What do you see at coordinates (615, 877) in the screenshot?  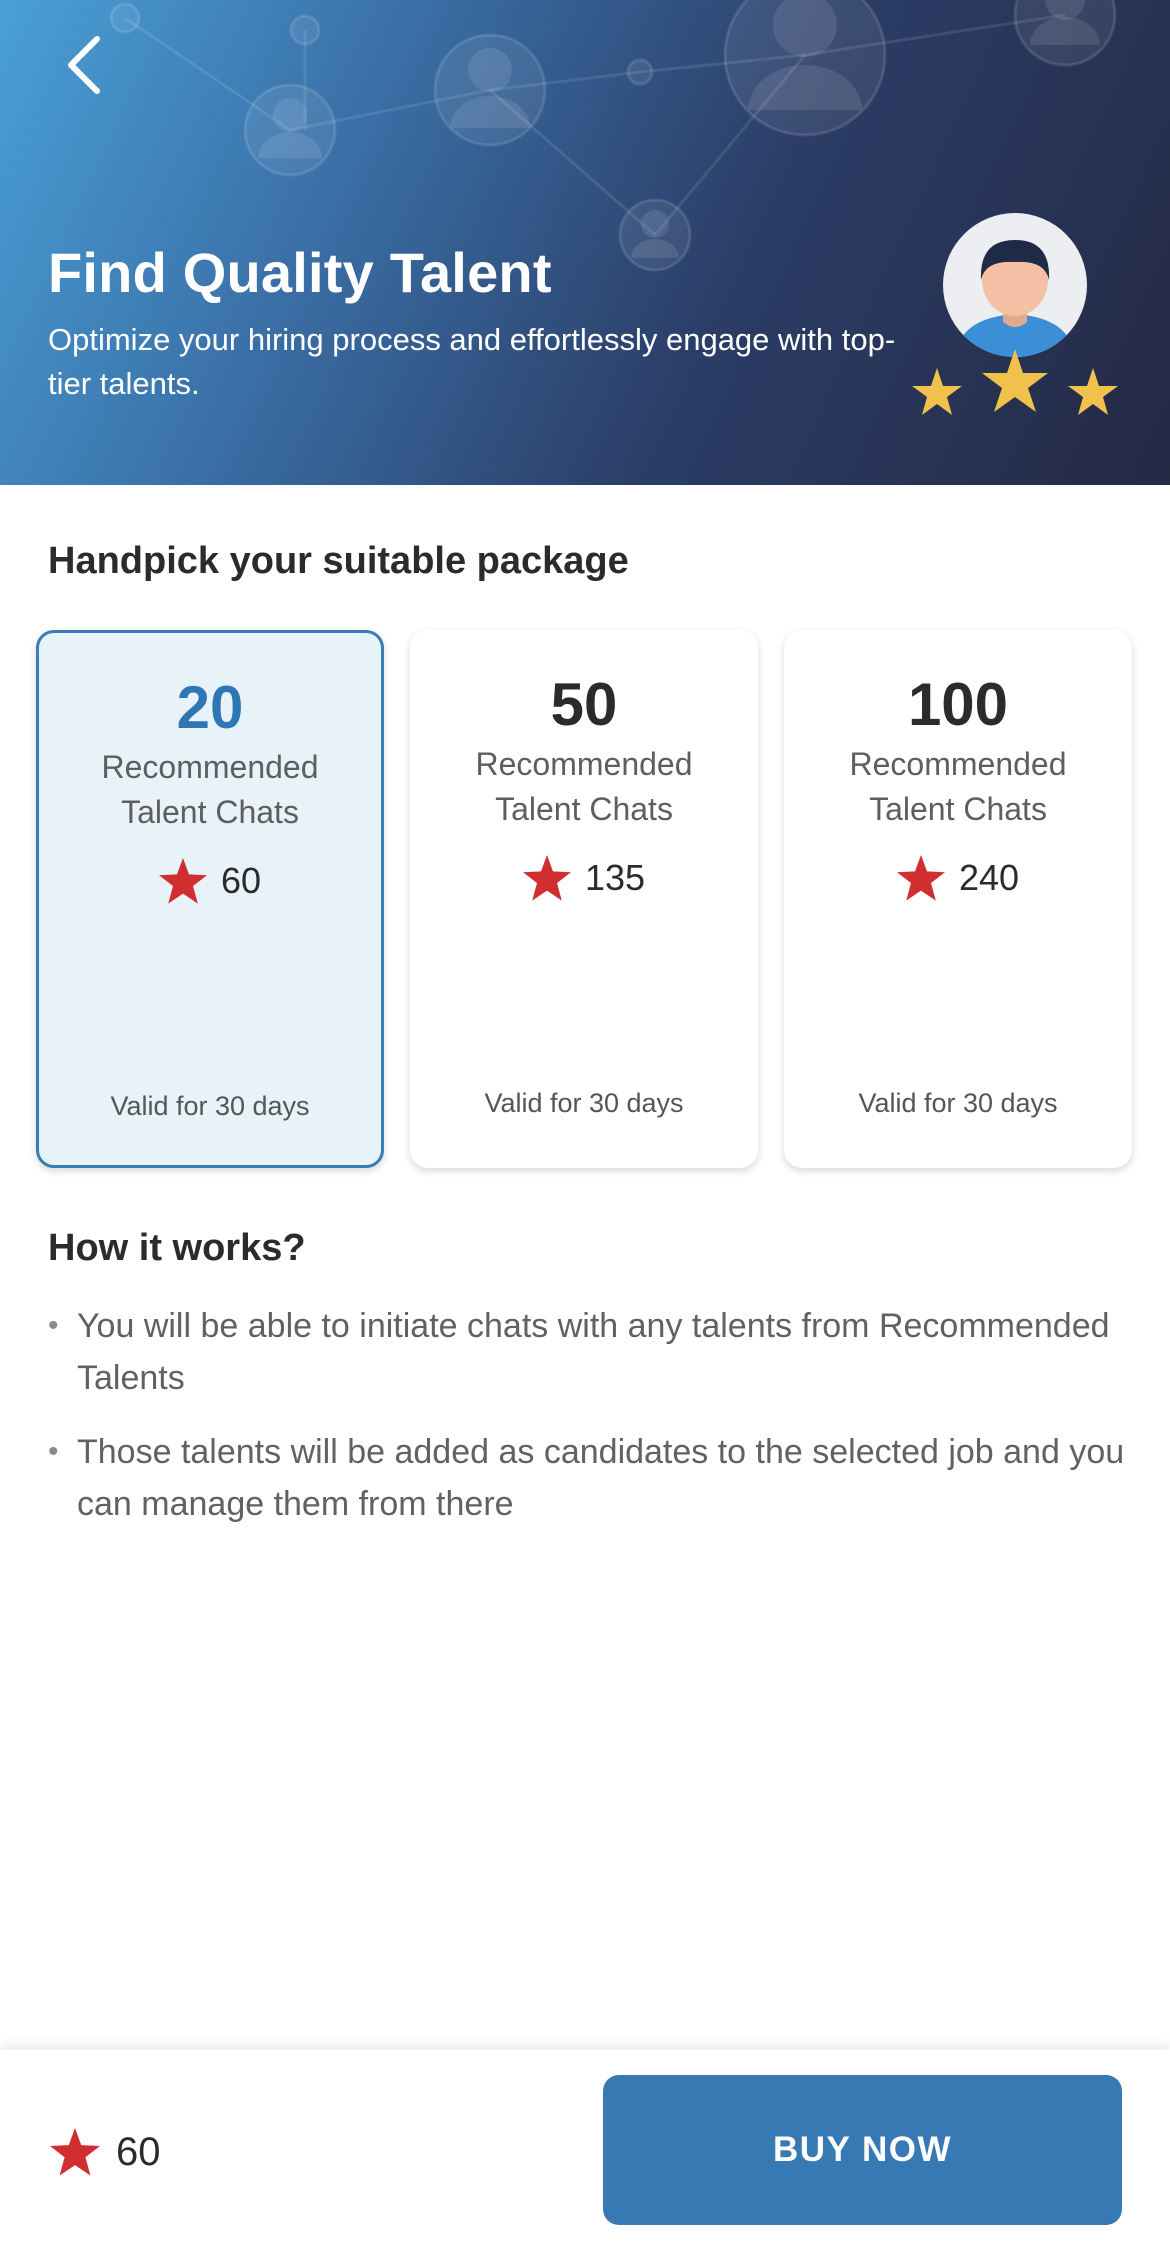 I see `package-price-value: 135` at bounding box center [615, 877].